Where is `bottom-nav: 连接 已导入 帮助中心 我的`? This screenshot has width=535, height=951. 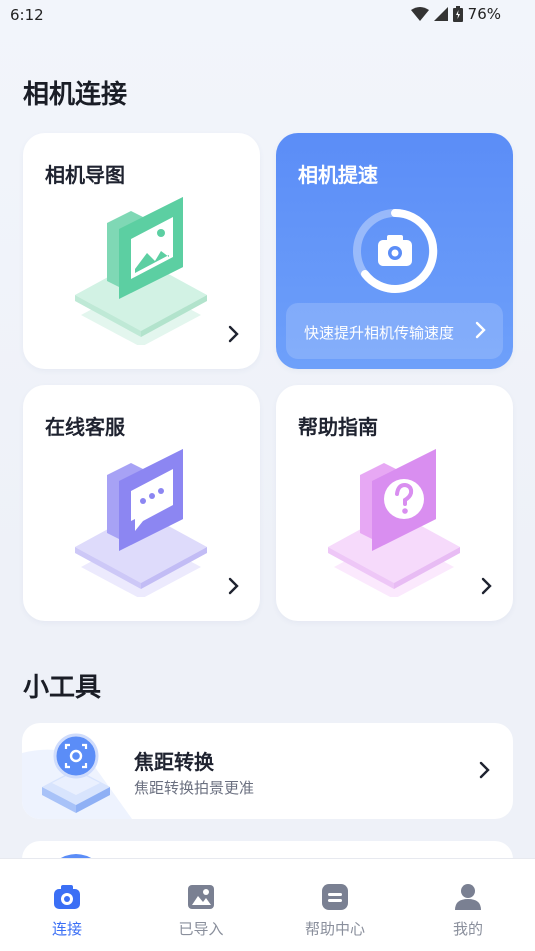
bottom-nav: 连接 已导入 帮助中心 我的 is located at coordinates (267, 904).